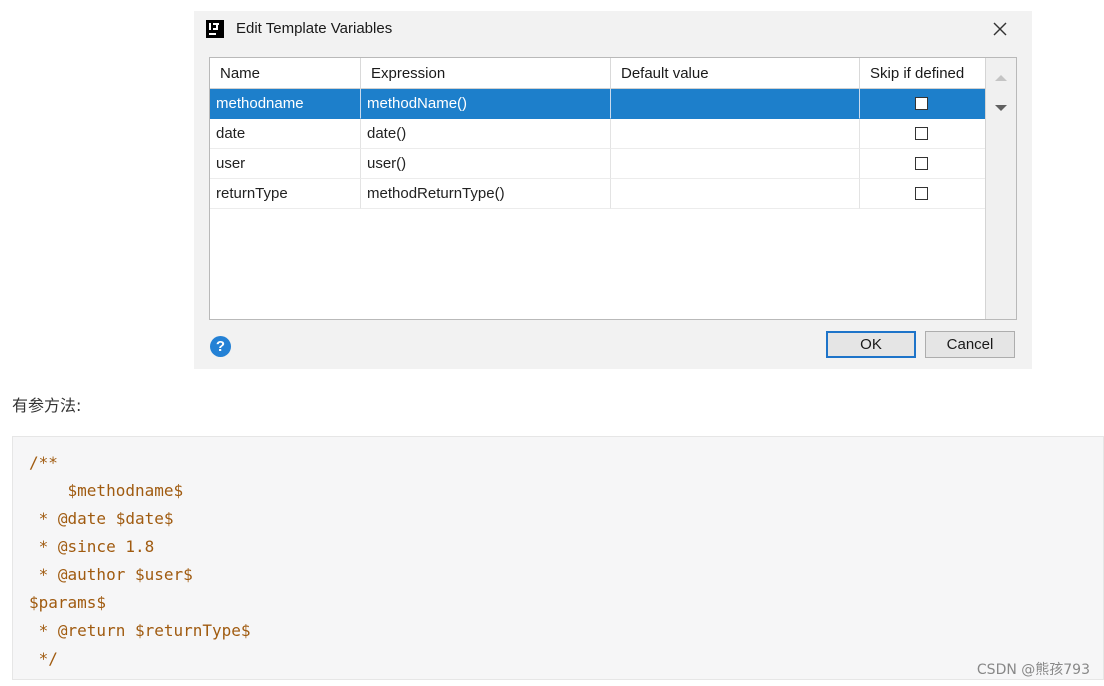 The height and width of the screenshot is (686, 1104). What do you see at coordinates (285, 134) in the screenshot?
I see `cell-name: date` at bounding box center [285, 134].